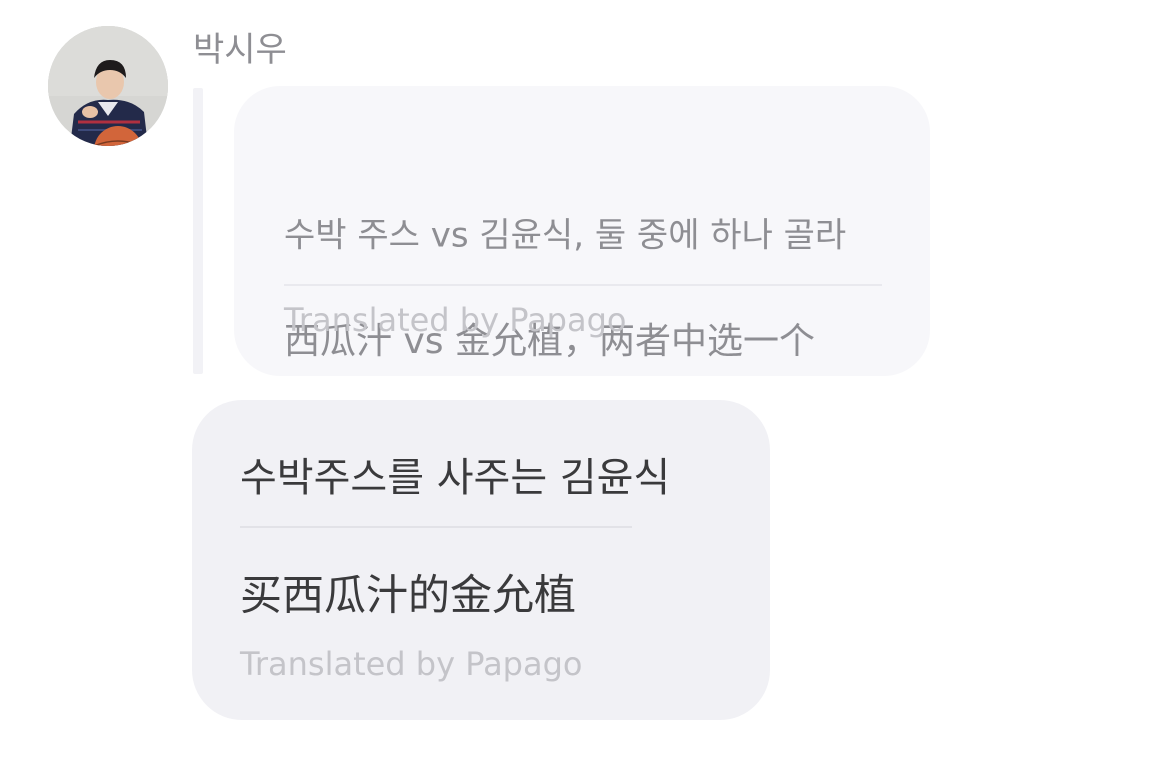 This screenshot has height=762, width=1168. Describe the element at coordinates (565, 235) in the screenshot. I see `quote-original-text: 수박 주스 vs 김윤식, 둘 중에 하나 골라` at that location.